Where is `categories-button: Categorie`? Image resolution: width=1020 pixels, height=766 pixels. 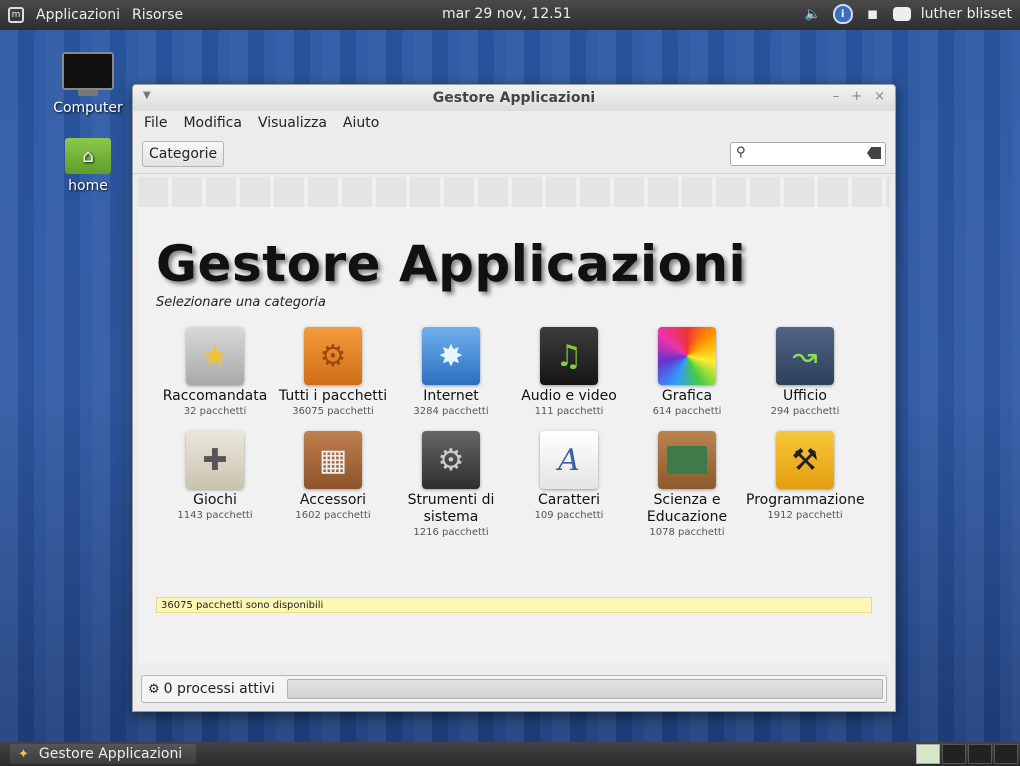 categories-button: Categorie is located at coordinates (183, 154).